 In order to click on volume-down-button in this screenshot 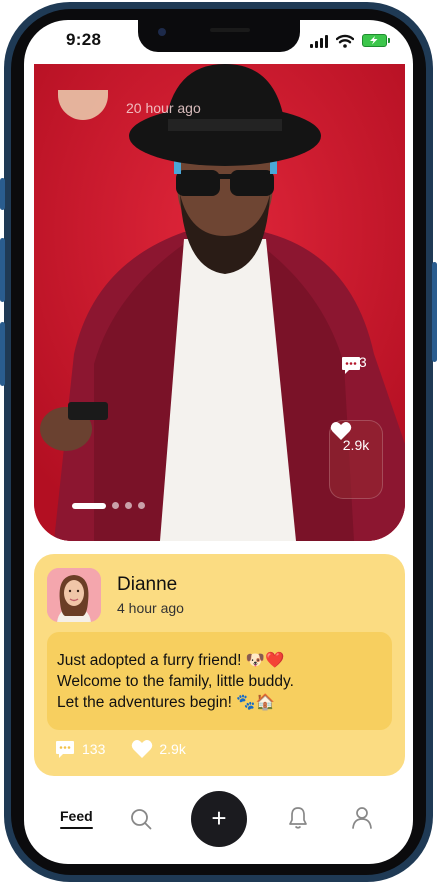, I will do `click(2, 354)`.